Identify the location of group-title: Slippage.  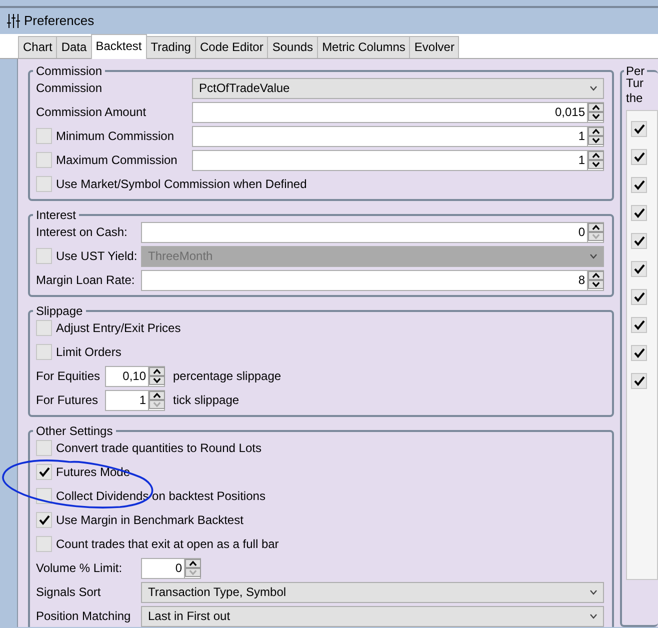
(59, 311).